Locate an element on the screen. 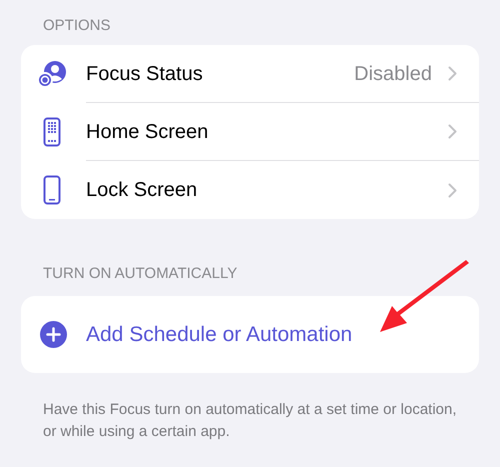  plus-icon is located at coordinates (53, 334).